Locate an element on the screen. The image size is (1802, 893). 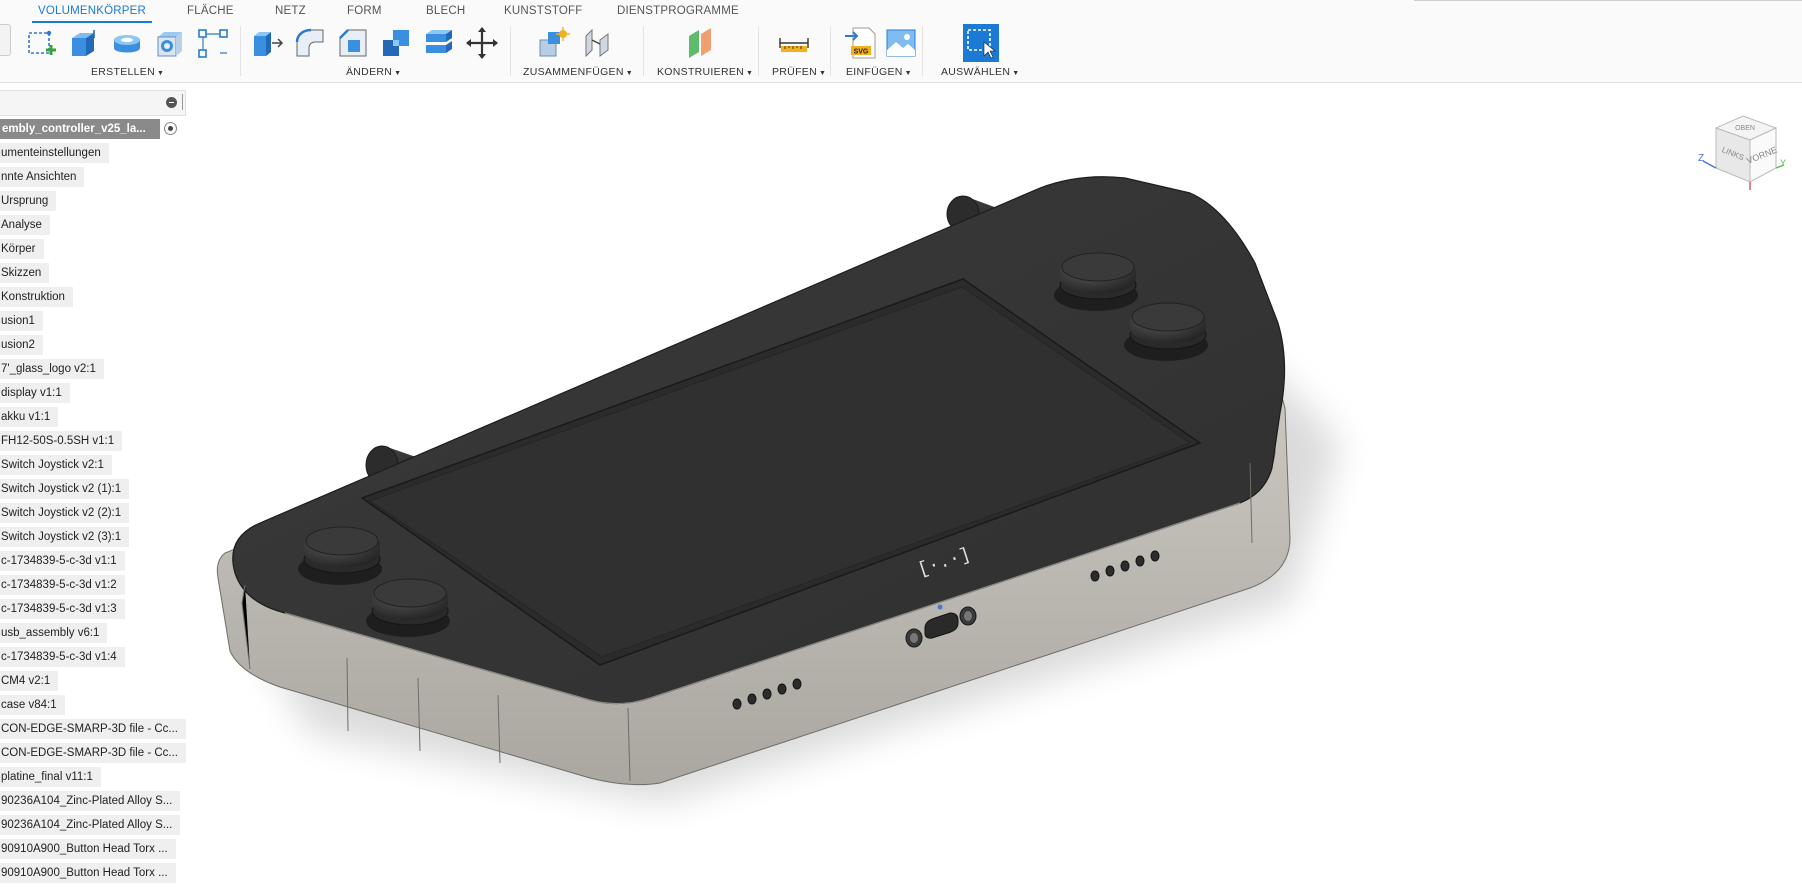
axis-z-line is located at coordinates (1709, 164).